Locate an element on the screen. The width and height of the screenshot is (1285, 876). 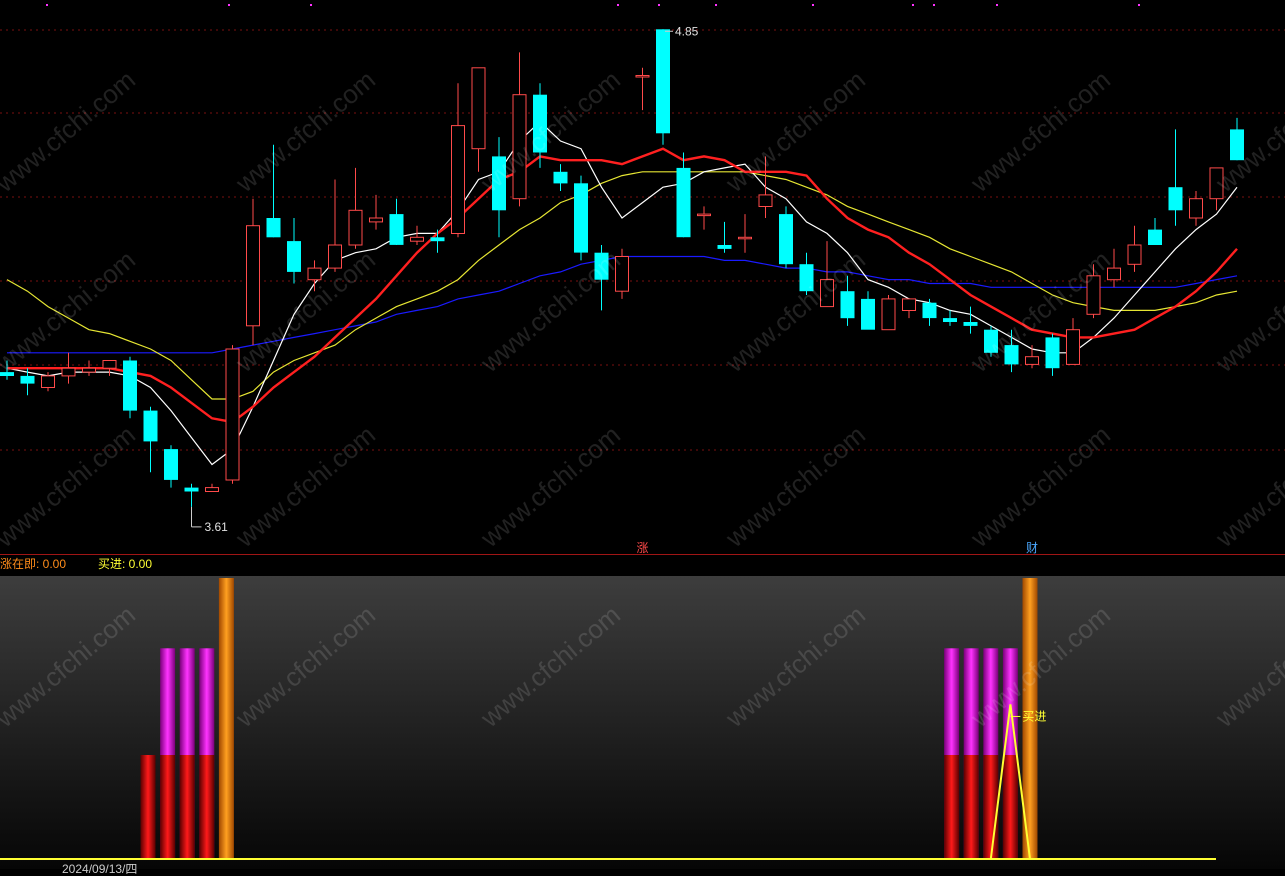
high-price-label: 4.85 is located at coordinates (687, 31).